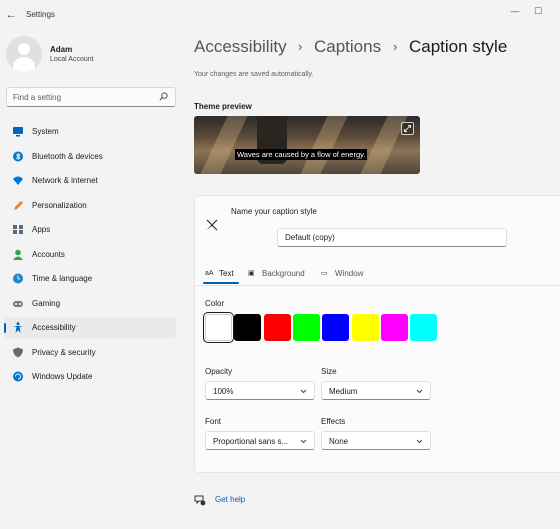 The image size is (560, 529). I want to click on sidebar-item-accessibility: Accessibility, so click(90, 327).